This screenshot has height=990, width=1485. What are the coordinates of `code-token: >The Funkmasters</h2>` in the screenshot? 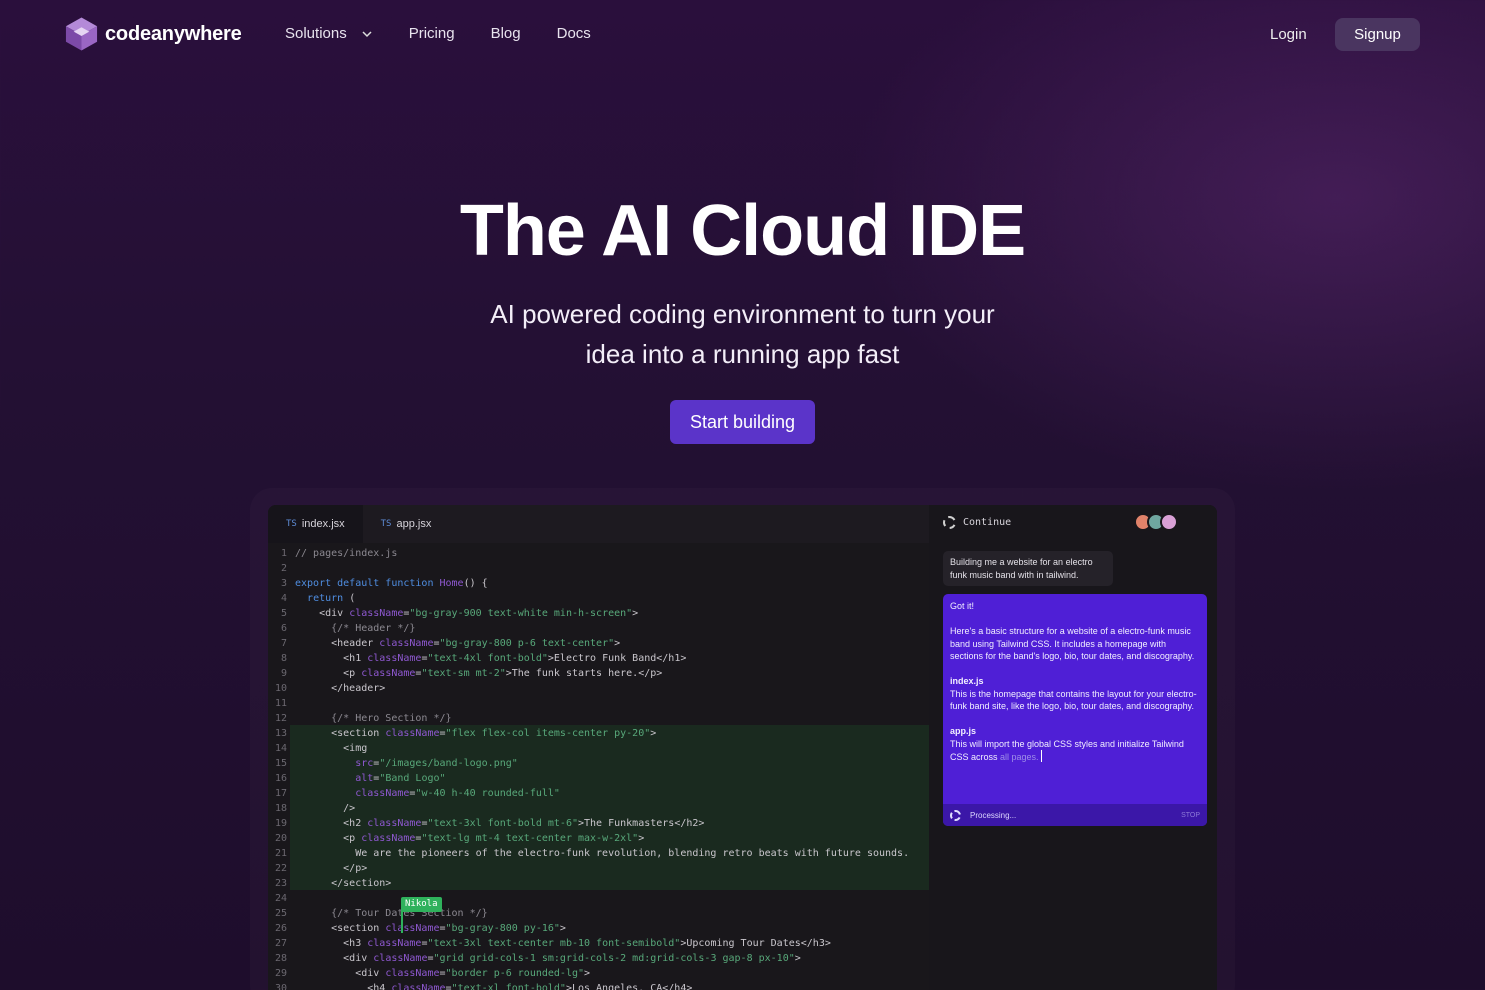 It's located at (641, 823).